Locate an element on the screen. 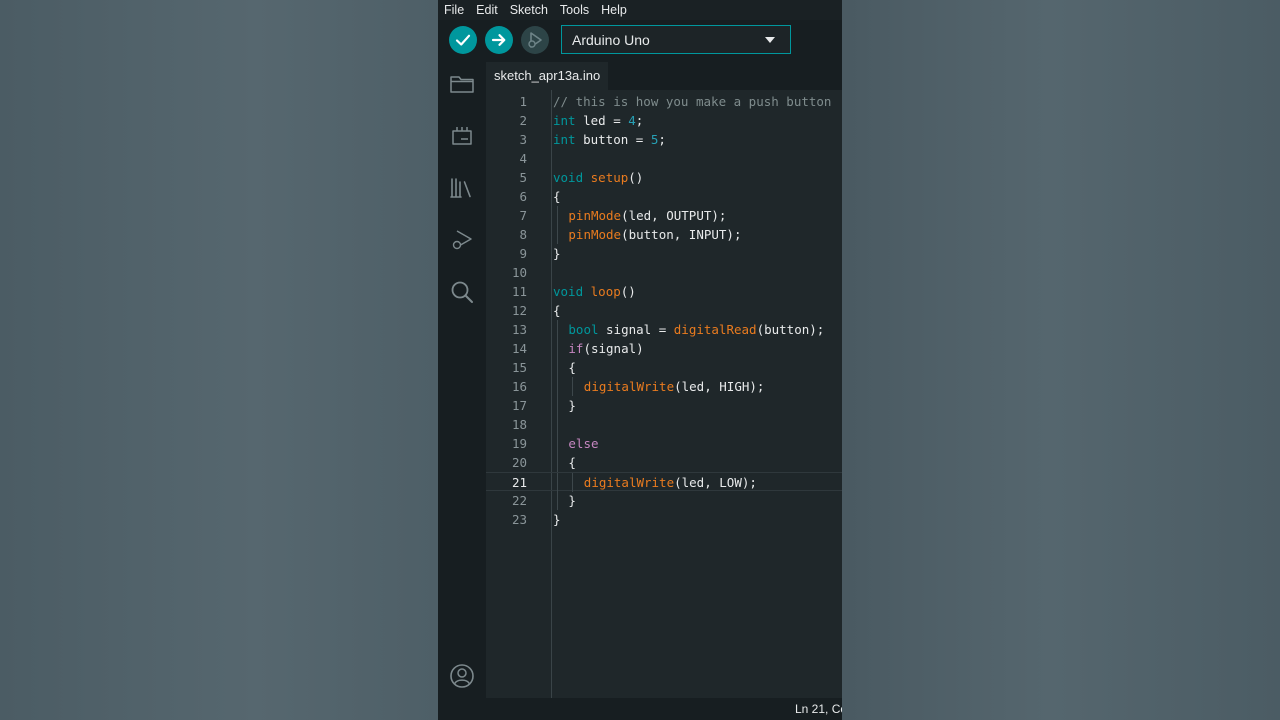  code-token: void is located at coordinates (568, 177).